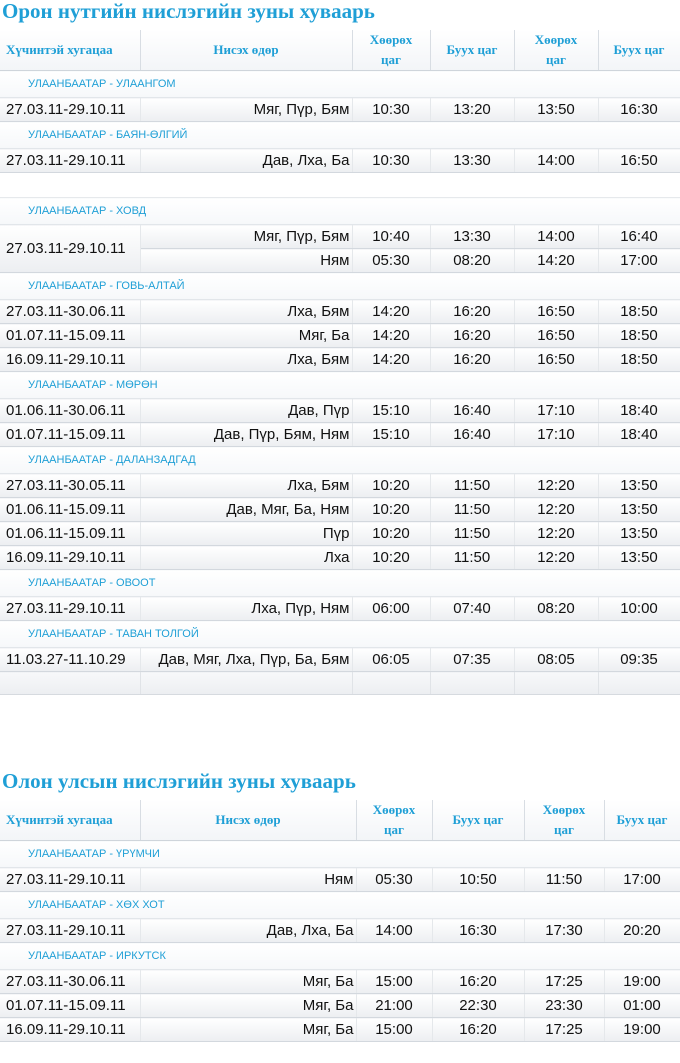  Describe the element at coordinates (391, 608) in the screenshot. I see `departure-1-cell: 06:00` at that location.